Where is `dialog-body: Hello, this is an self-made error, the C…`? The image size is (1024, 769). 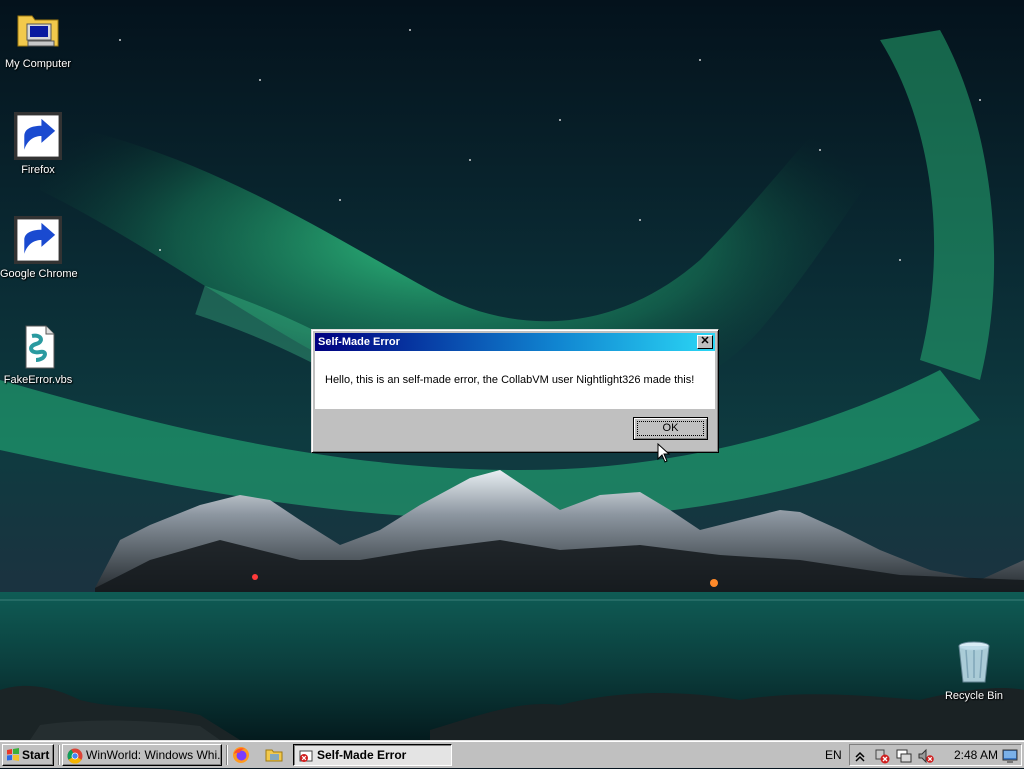
dialog-body: Hello, this is an self-made error, the C… is located at coordinates (515, 380).